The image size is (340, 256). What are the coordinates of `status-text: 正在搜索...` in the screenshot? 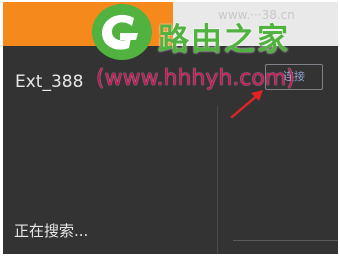 It's located at (51, 231).